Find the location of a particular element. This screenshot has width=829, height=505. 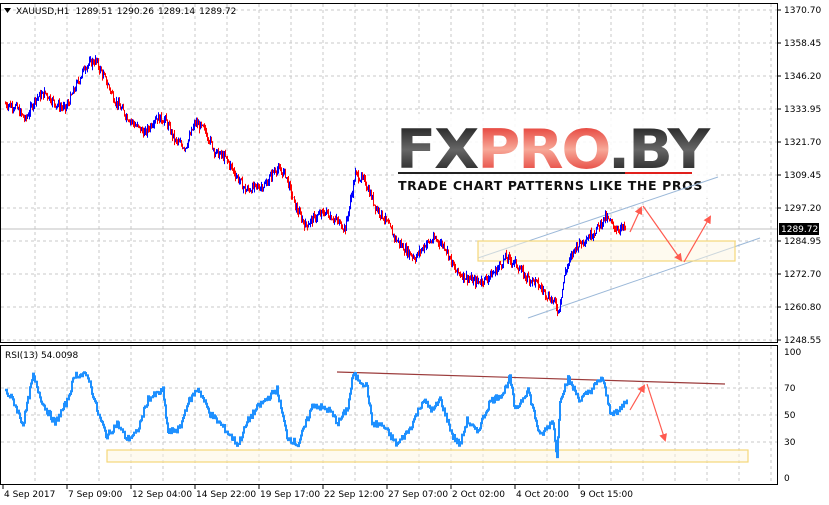

time-tick-label: 19 Sep 17:00 is located at coordinates (290, 495).